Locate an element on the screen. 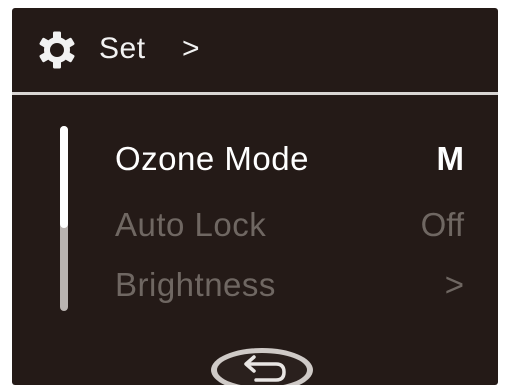 The height and width of the screenshot is (385, 506). menu-item-brightness: Brightness > is located at coordinates (255, 285).